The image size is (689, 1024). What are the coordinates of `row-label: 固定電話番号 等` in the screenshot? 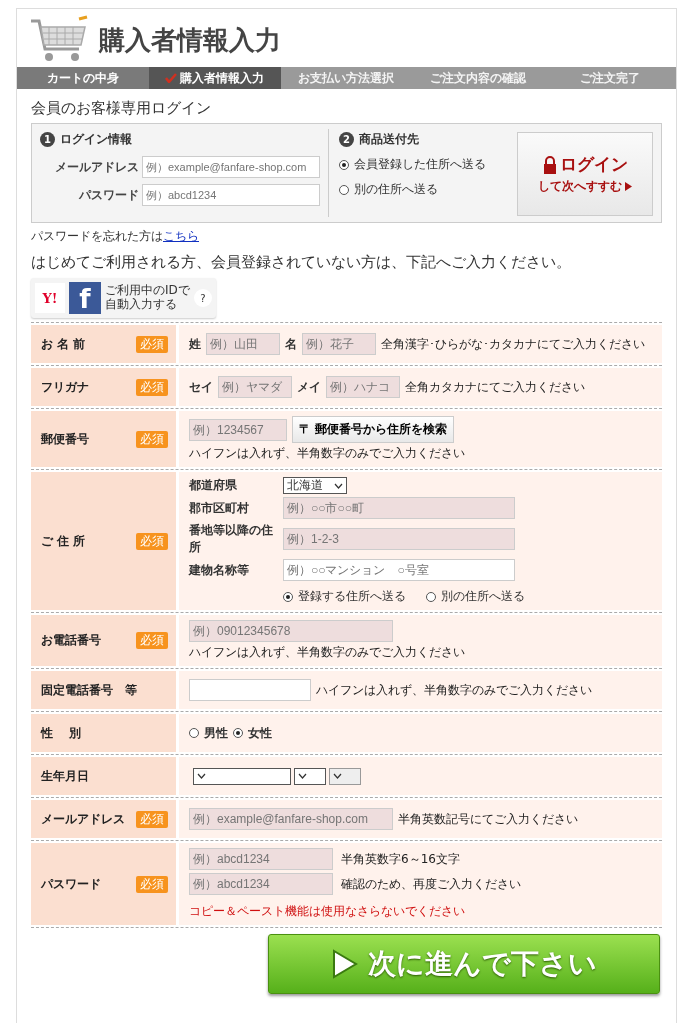 It's located at (89, 690).